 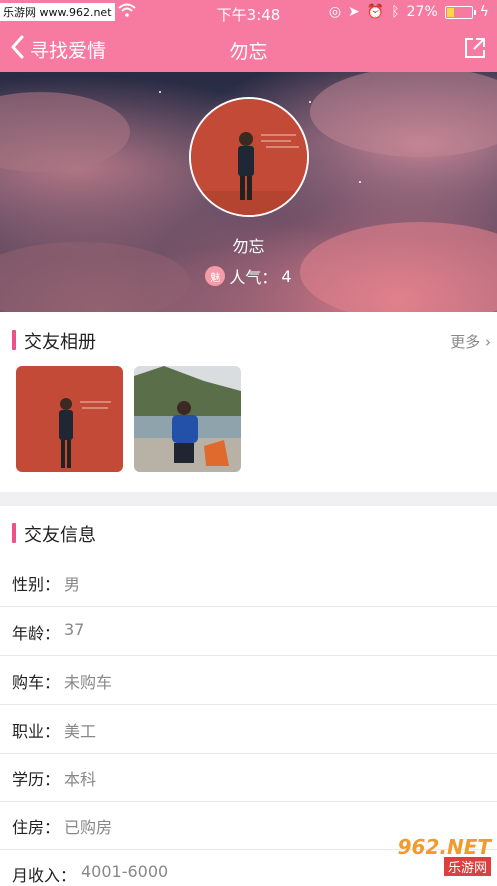 I want to click on popularity: 魅 人气： 4, so click(x=248, y=276).